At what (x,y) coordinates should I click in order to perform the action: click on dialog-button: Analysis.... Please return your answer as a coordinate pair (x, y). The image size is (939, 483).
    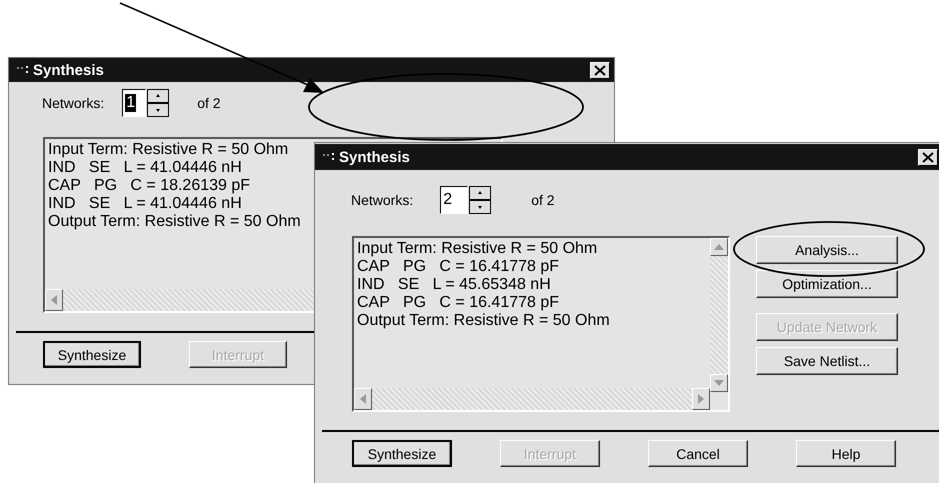
    Looking at the image, I should click on (827, 250).